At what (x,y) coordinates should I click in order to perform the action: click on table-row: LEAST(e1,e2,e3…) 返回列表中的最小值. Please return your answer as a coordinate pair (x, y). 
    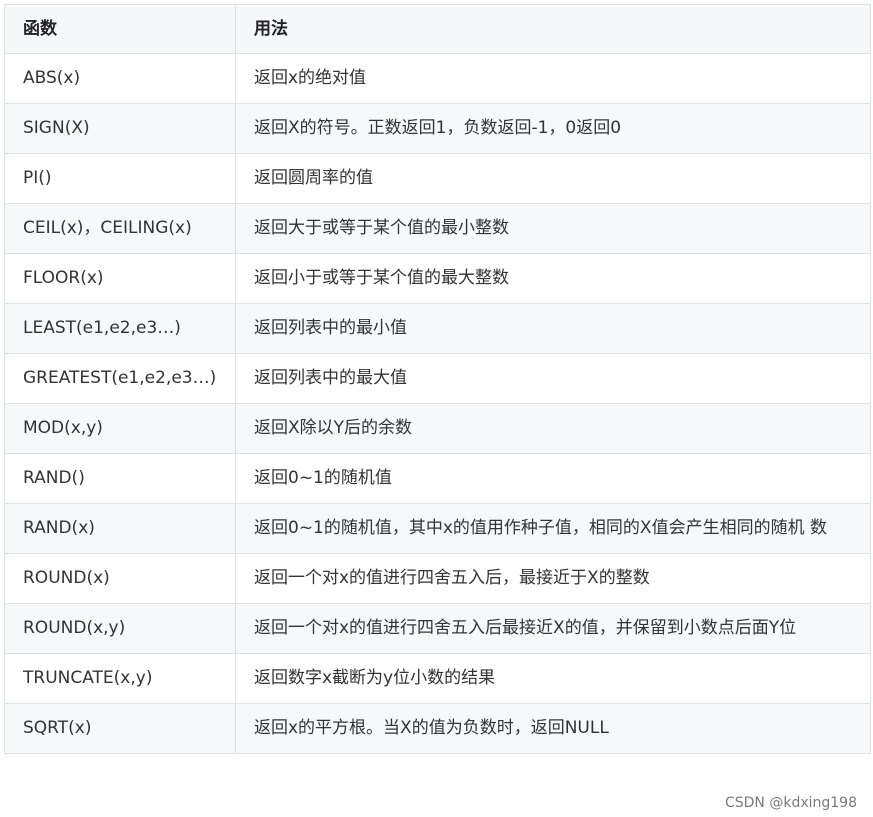
    Looking at the image, I should click on (437, 328).